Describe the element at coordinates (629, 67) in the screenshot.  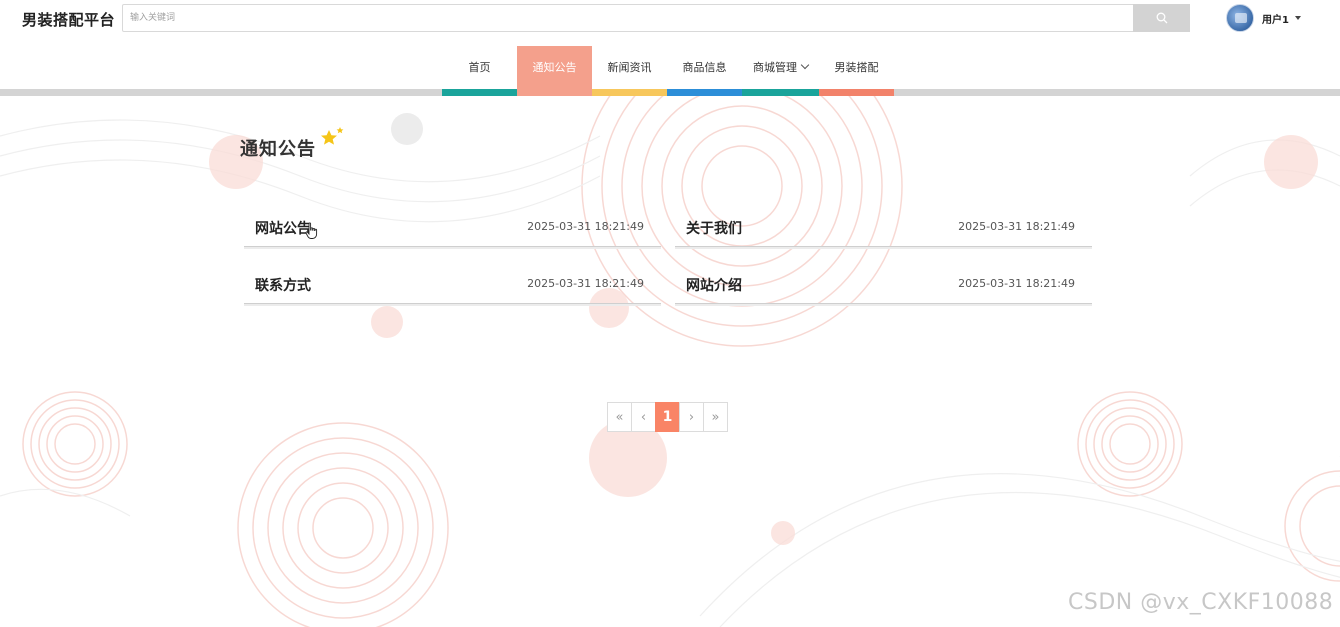
I see `nav-item-label: 新闻资讯` at that location.